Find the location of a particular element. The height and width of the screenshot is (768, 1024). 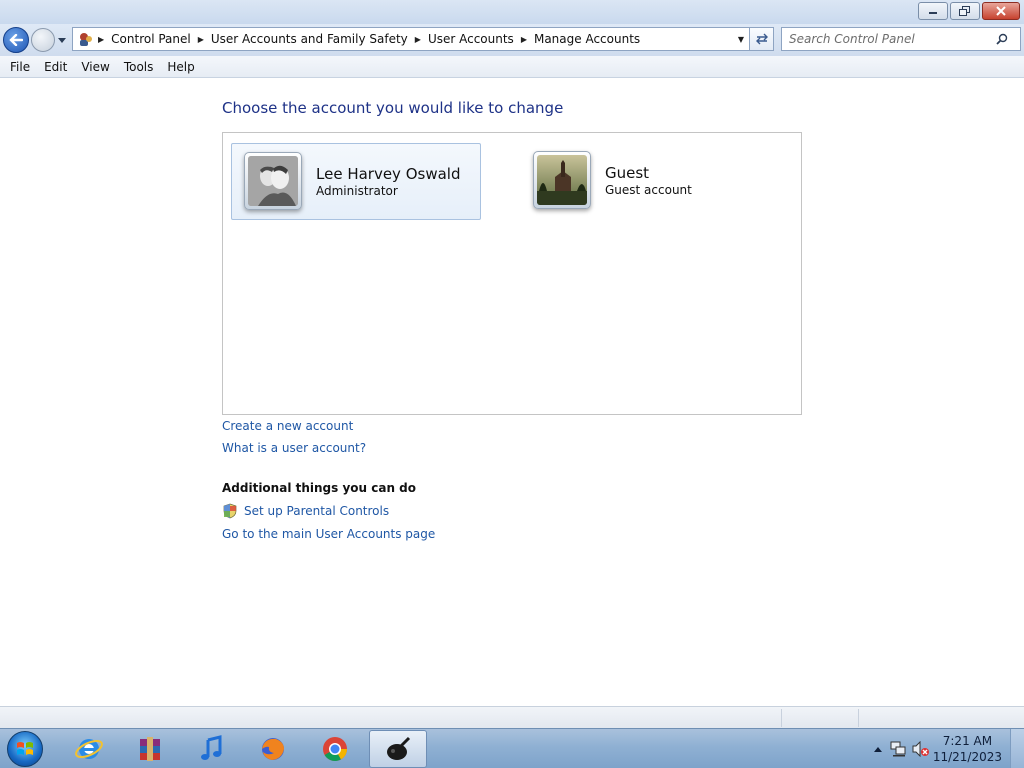

window-controls is located at coordinates (969, 11).